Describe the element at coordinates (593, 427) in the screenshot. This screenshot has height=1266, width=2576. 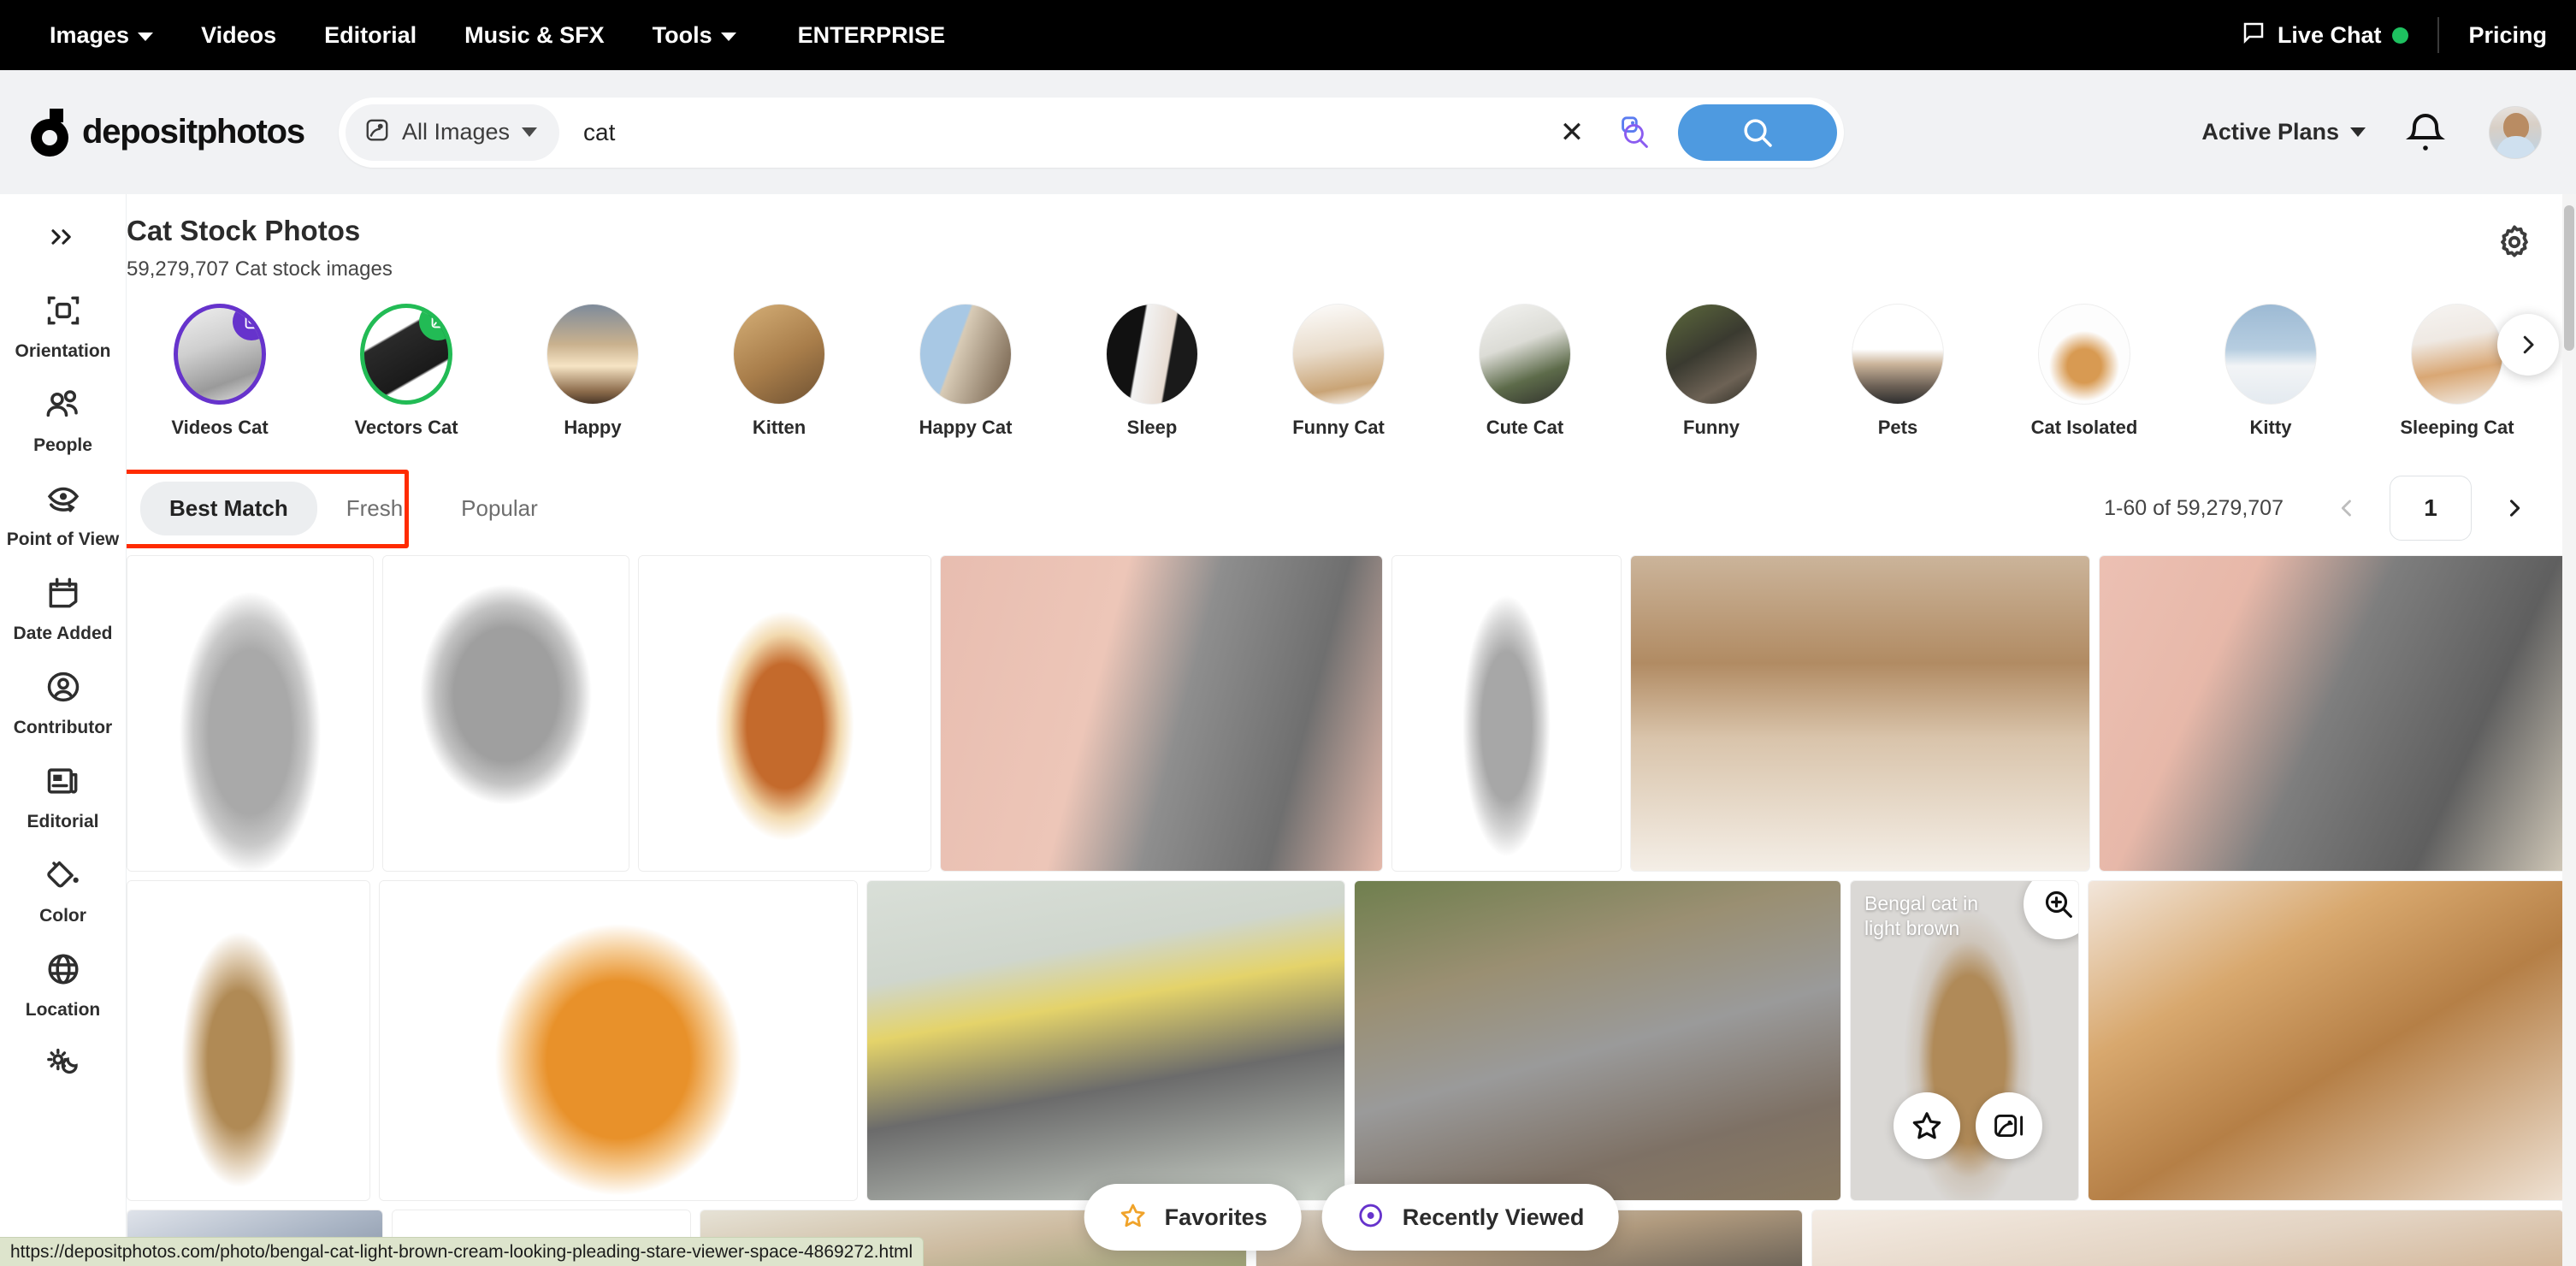
I see `category-label: Happy` at that location.